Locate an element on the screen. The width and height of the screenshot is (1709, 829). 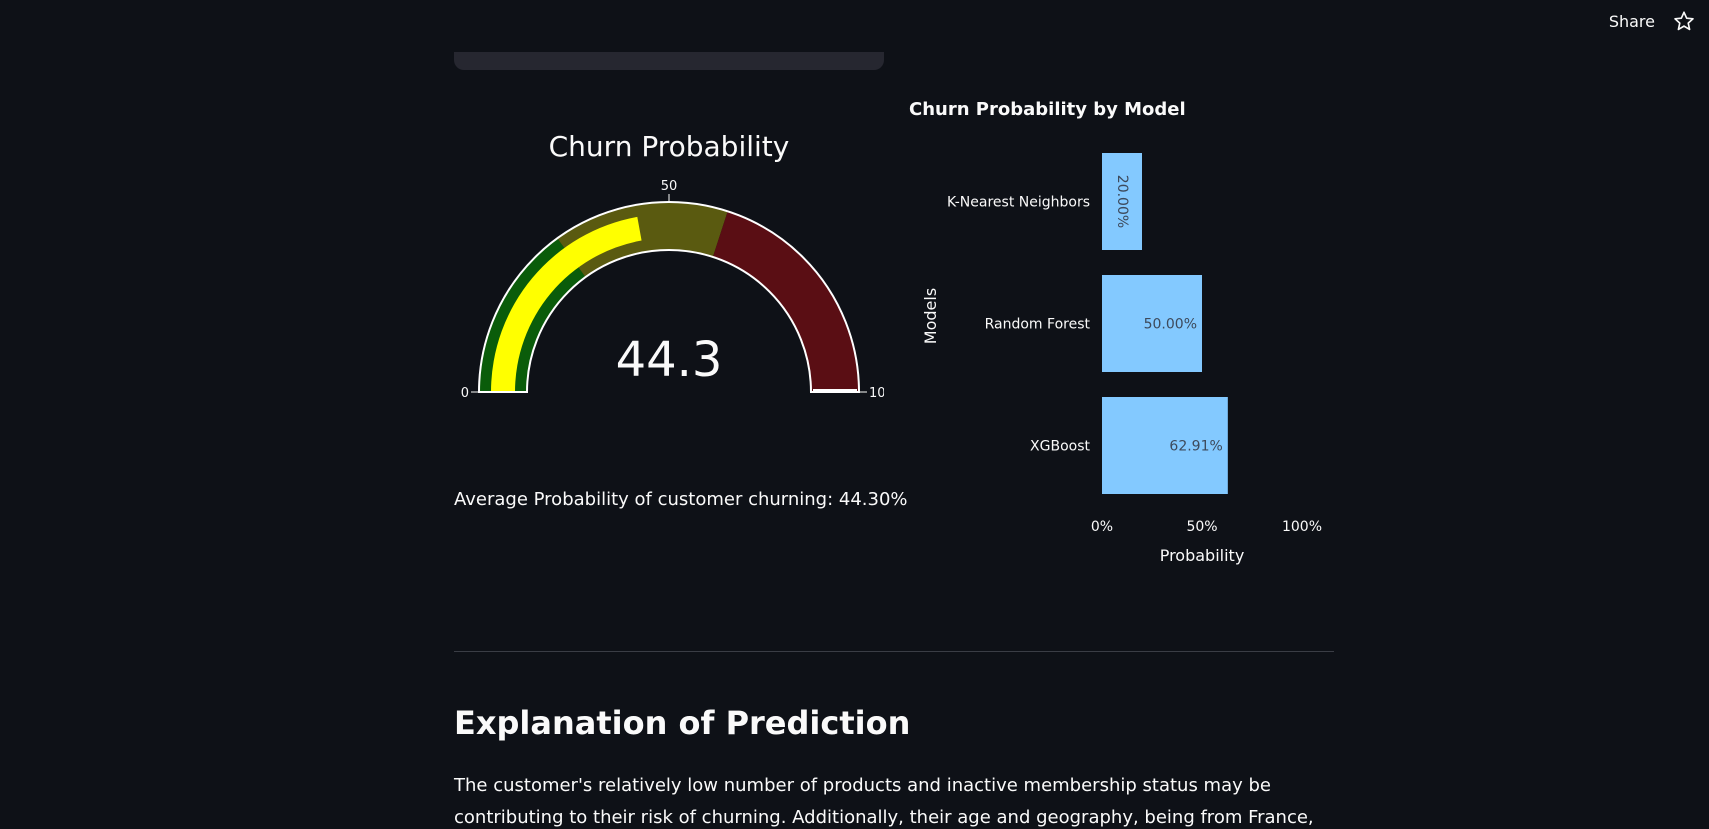
category-label-0: K-Nearest Neighbors is located at coordinates (1018, 203).